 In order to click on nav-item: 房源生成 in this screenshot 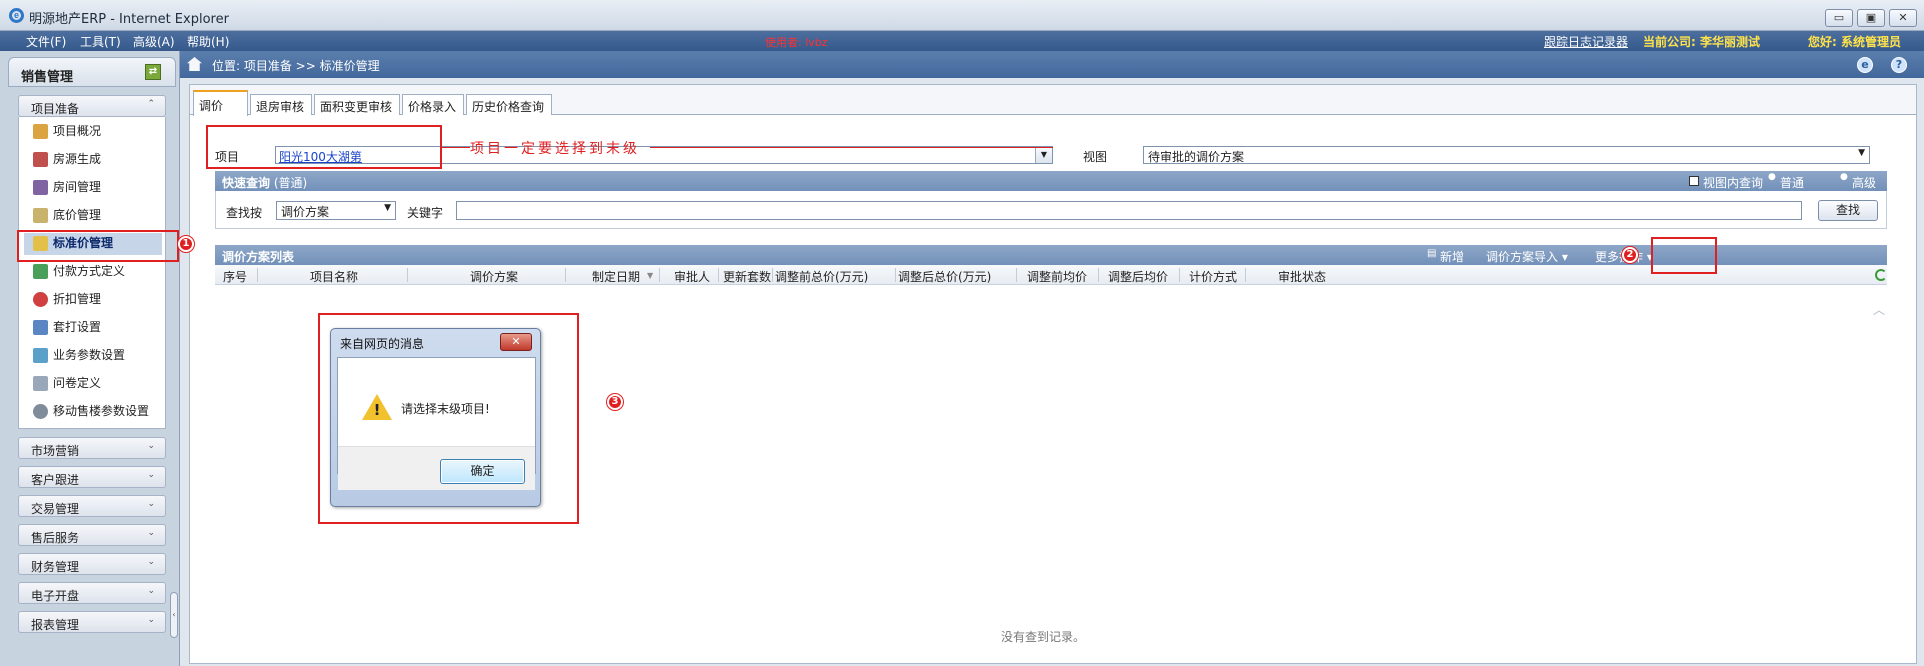, I will do `click(67, 160)`.